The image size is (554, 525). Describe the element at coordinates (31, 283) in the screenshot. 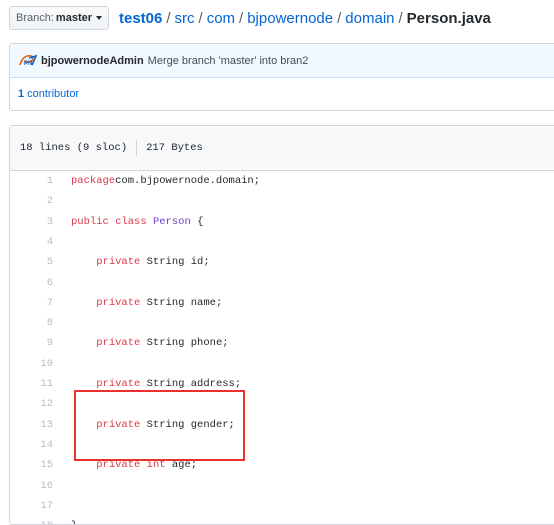

I see `line-number: 6` at that location.